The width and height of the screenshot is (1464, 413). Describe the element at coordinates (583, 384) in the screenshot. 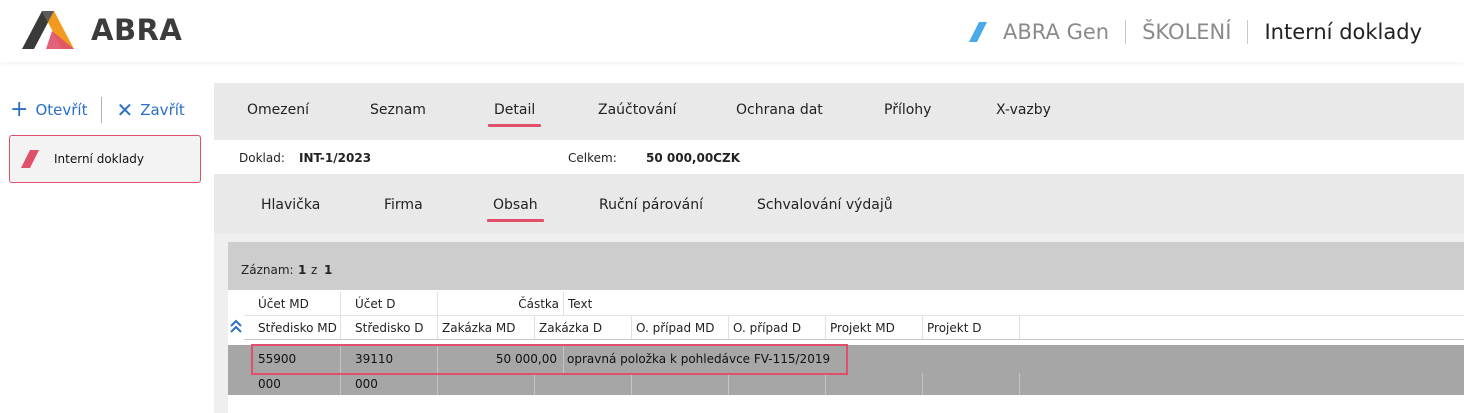

I see `cell-zakazka-d` at that location.